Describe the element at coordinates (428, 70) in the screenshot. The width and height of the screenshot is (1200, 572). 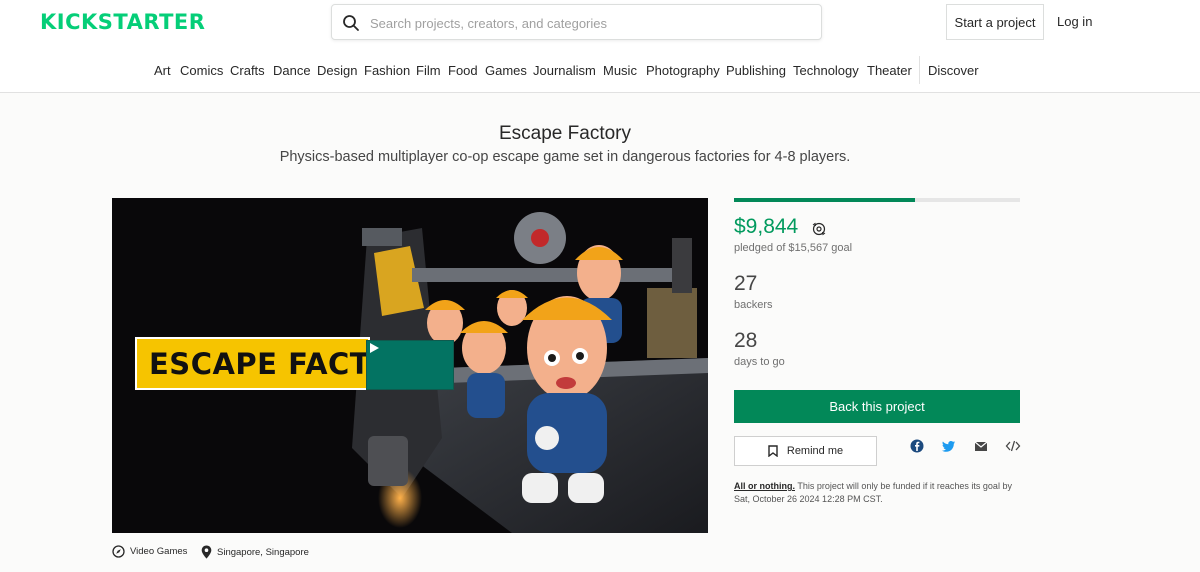
I see `nav-item-film: Film` at that location.